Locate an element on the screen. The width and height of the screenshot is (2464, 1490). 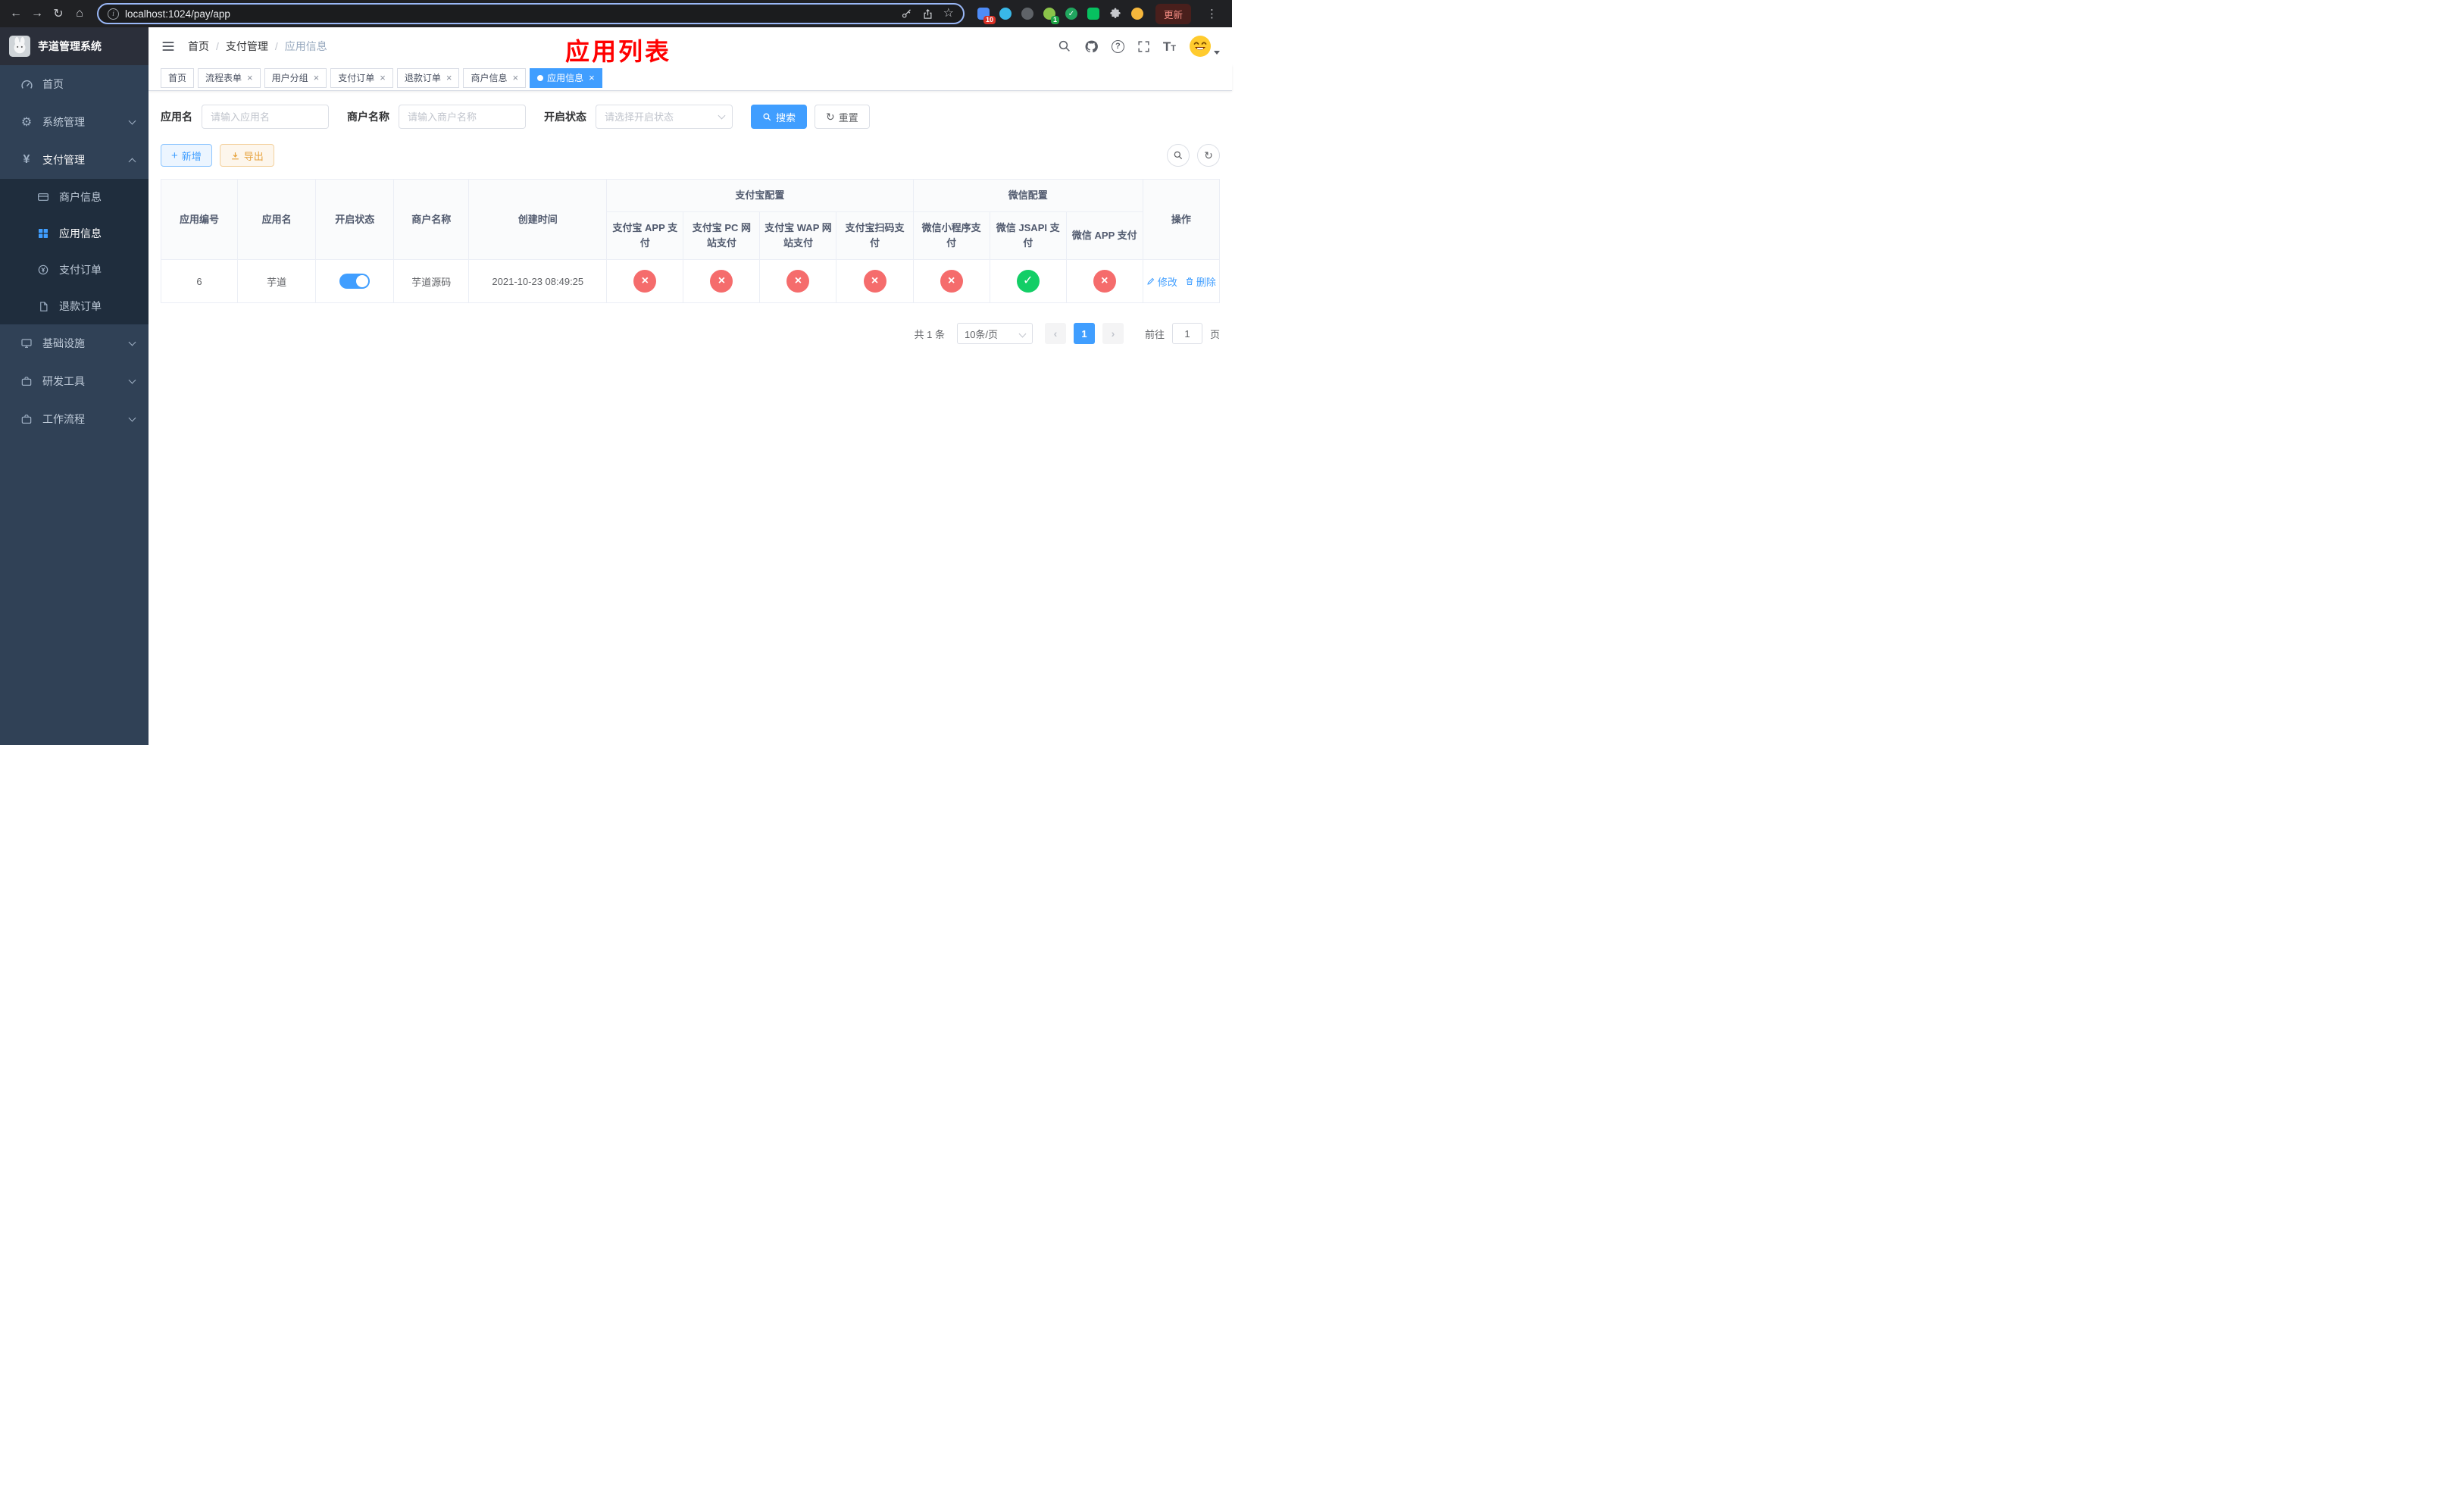
sidebar-item-payment: ¥ 支付管理 is located at coordinates (74, 160).